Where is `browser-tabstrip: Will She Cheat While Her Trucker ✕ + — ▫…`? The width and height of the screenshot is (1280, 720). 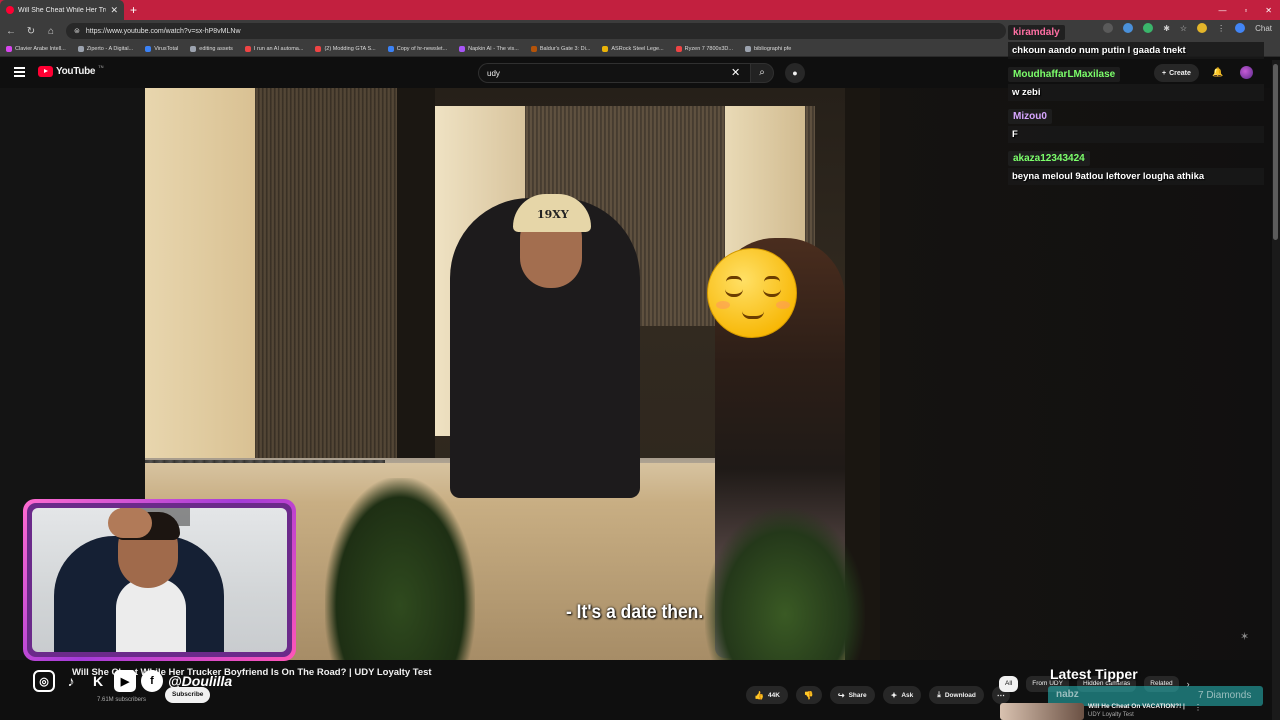
browser-tabstrip: Will She Cheat While Her Trucker ✕ + — ▫… is located at coordinates (640, 10).